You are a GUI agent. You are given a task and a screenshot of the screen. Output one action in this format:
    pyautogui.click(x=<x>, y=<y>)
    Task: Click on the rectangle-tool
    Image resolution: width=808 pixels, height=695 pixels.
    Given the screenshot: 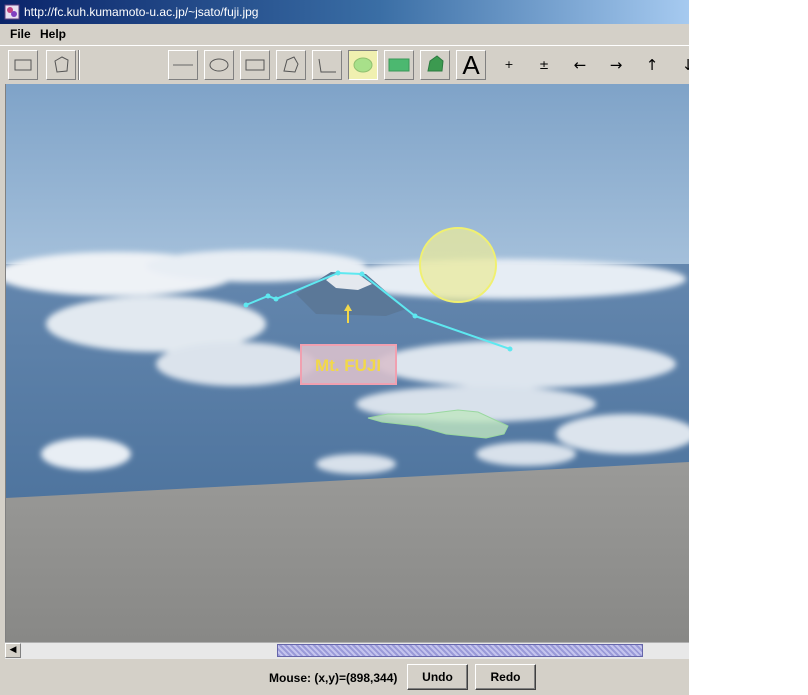 What is the action you would take?
    pyautogui.click(x=255, y=65)
    